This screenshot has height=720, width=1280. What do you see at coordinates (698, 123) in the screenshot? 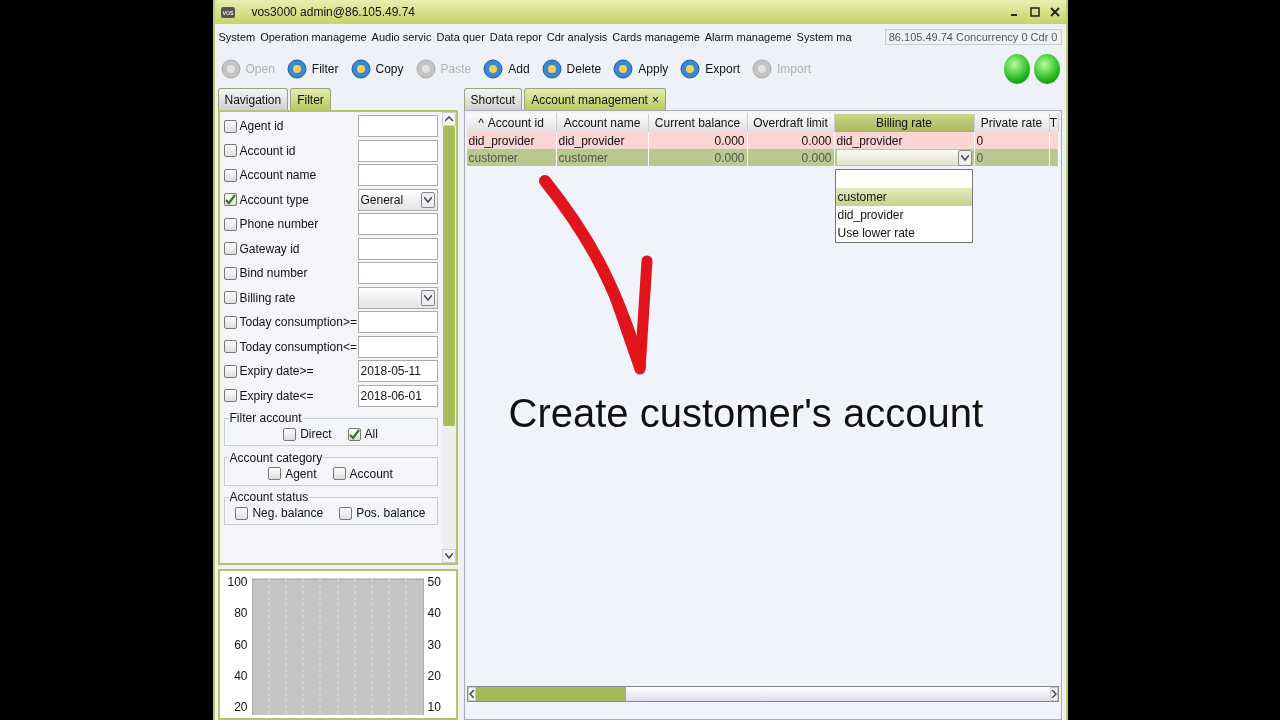
I see `column-header: Current balance` at bounding box center [698, 123].